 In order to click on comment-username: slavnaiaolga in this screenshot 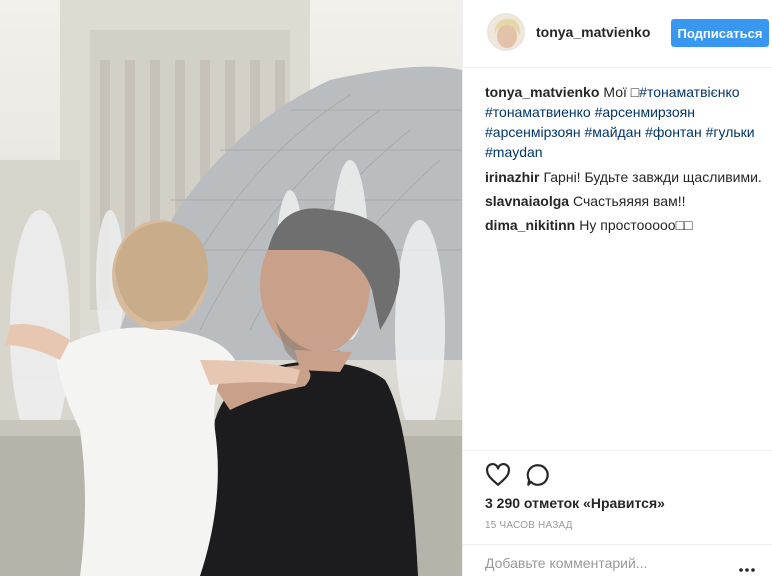, I will do `click(527, 201)`.